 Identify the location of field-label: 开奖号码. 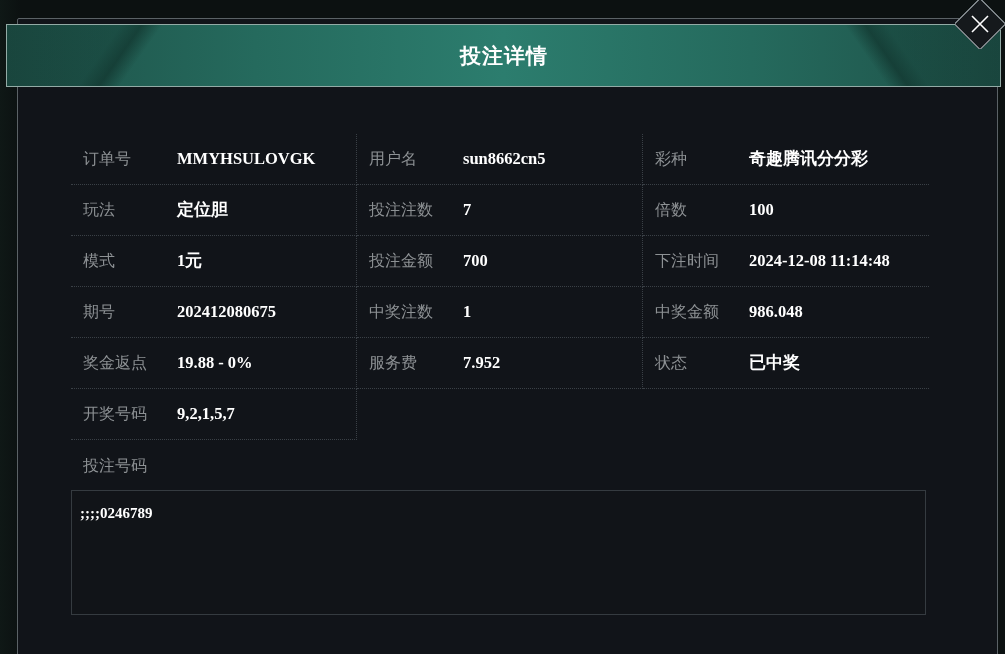
(115, 414).